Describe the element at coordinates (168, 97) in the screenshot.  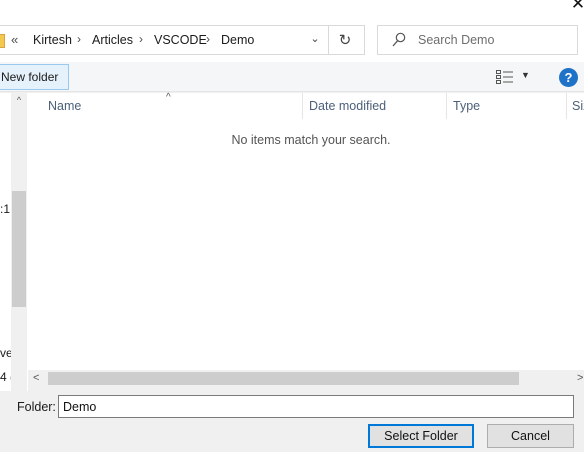
I see `sort-ascending-icon: ^` at that location.